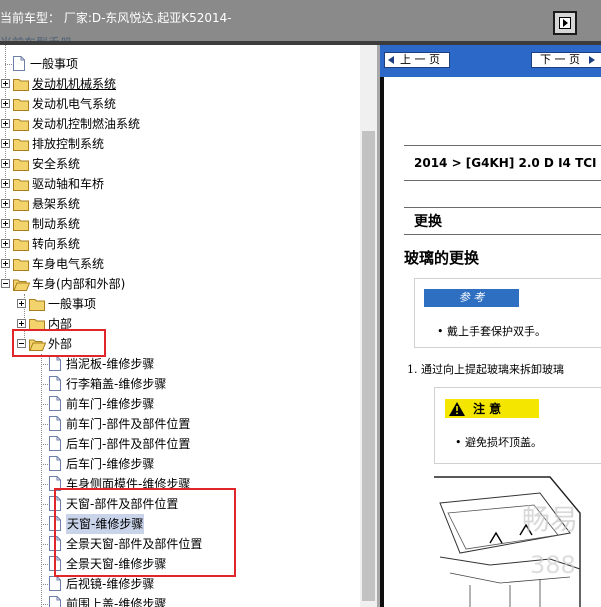 The width and height of the screenshot is (601, 607). I want to click on tree-folder-item: 排放控制系统, so click(180, 144).